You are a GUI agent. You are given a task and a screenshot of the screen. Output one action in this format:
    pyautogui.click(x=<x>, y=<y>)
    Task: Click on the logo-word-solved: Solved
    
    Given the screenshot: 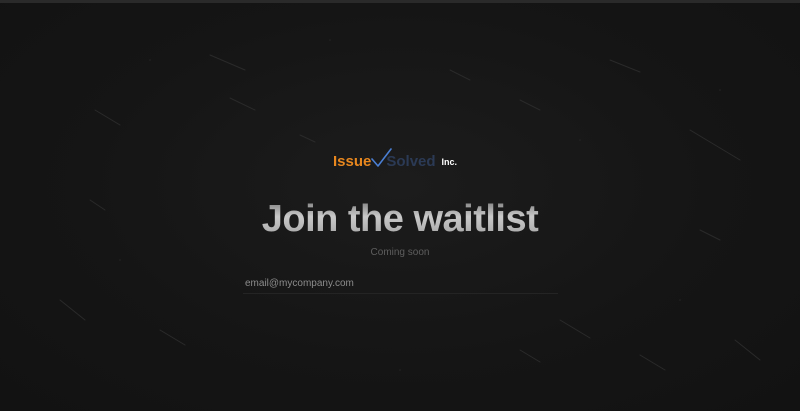 What is the action you would take?
    pyautogui.click(x=411, y=161)
    